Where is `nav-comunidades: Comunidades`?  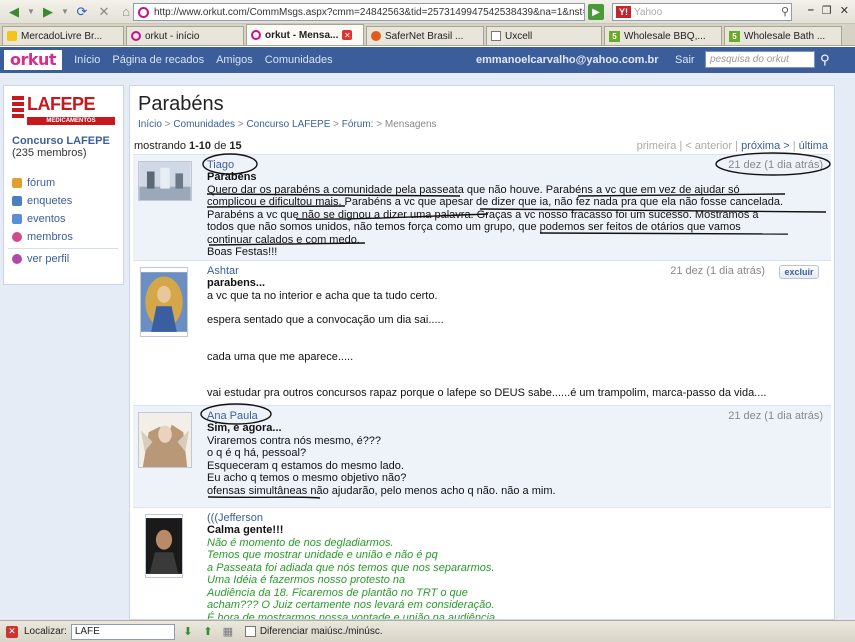
nav-comunidades: Comunidades is located at coordinates (299, 60).